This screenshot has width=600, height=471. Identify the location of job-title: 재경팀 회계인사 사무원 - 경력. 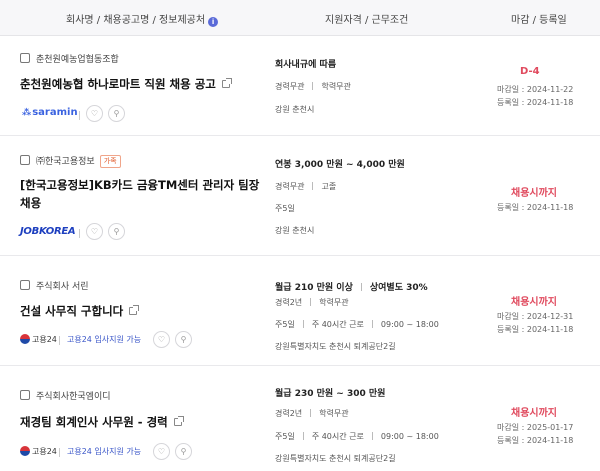
(102, 422).